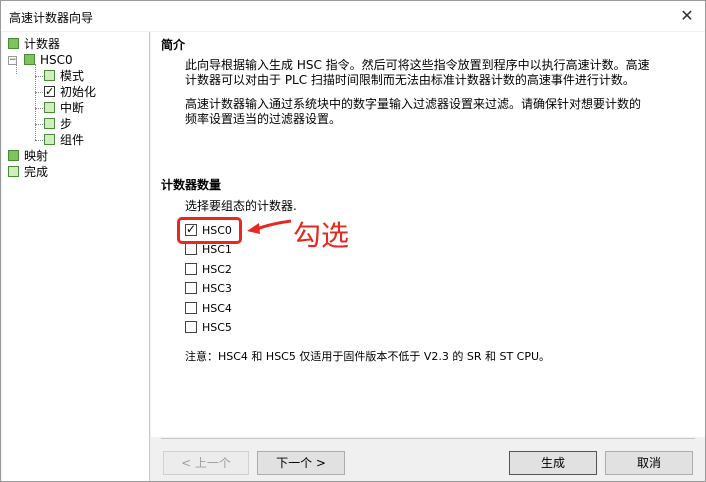 The width and height of the screenshot is (706, 482). I want to click on annotation-arrow-icon, so click(269, 226).